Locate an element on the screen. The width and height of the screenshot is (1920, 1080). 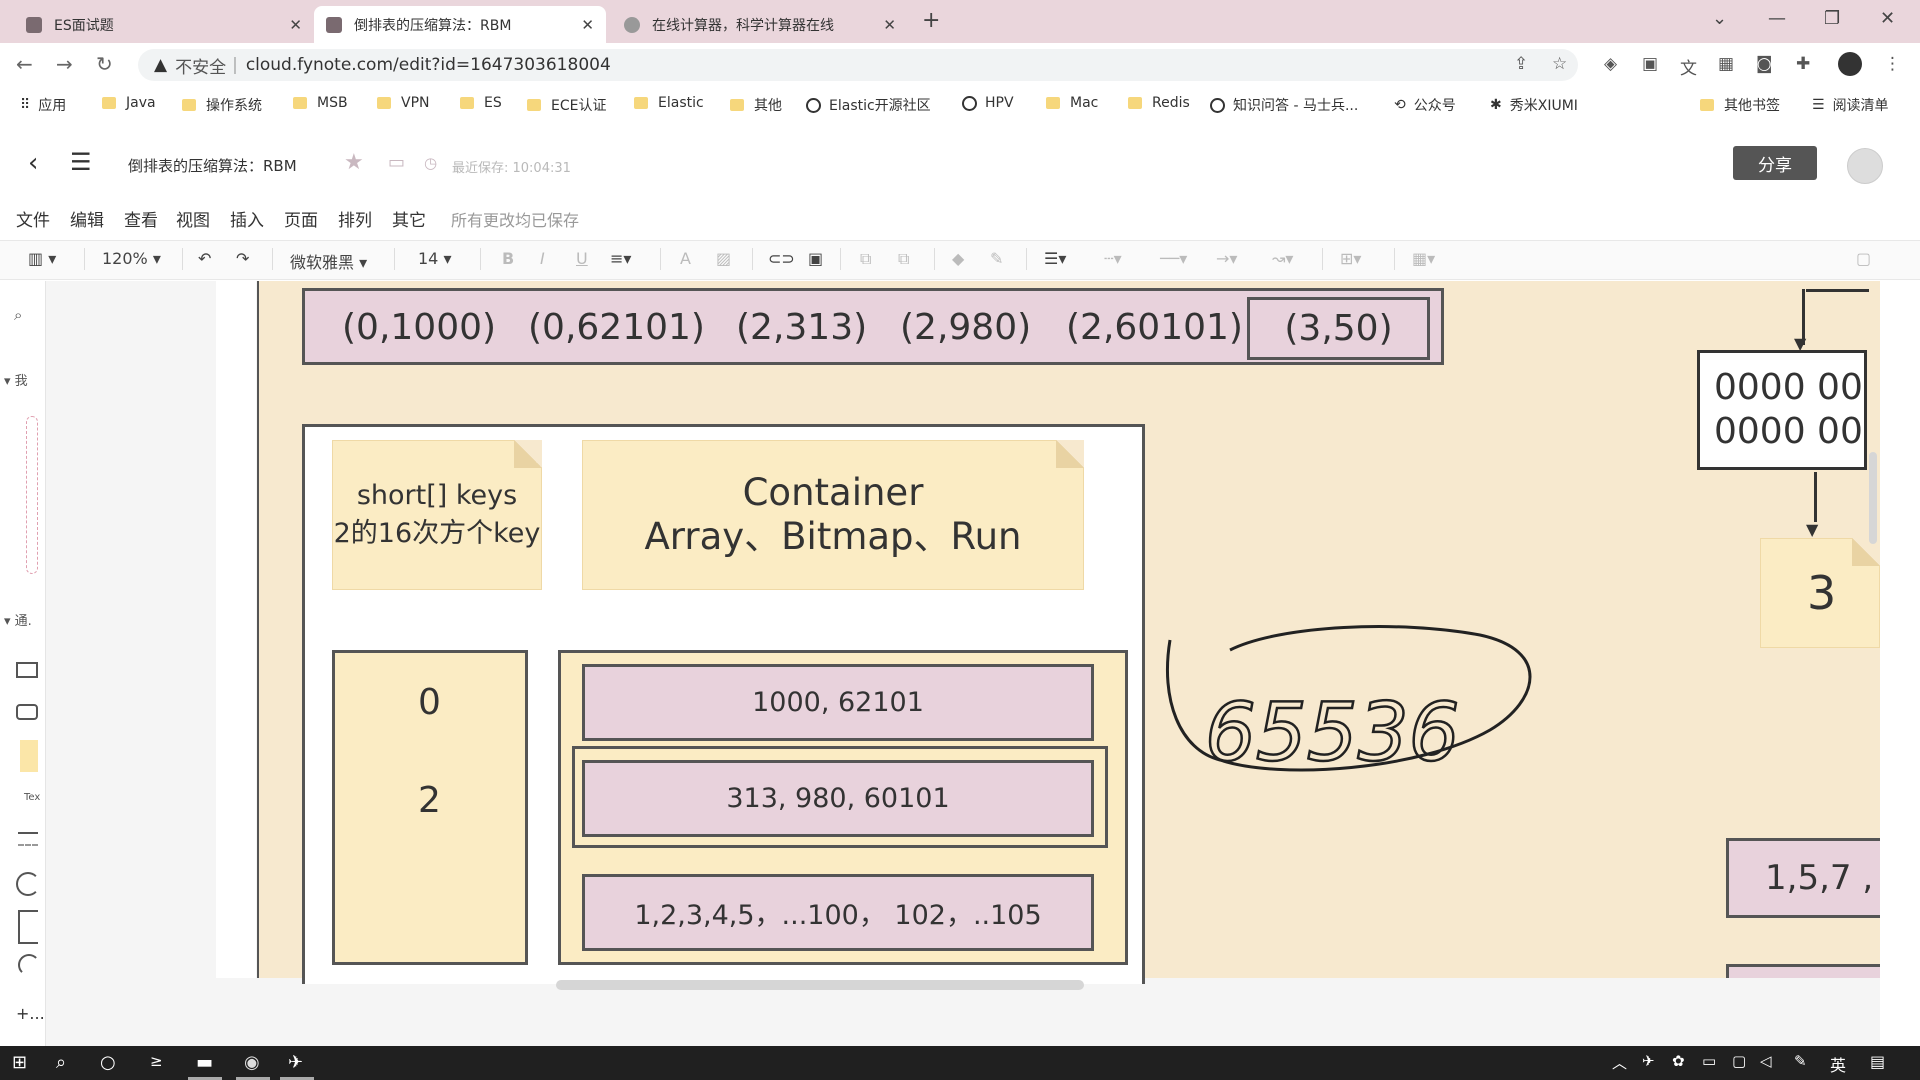
task-view-icon: ○ is located at coordinates (108, 1062).